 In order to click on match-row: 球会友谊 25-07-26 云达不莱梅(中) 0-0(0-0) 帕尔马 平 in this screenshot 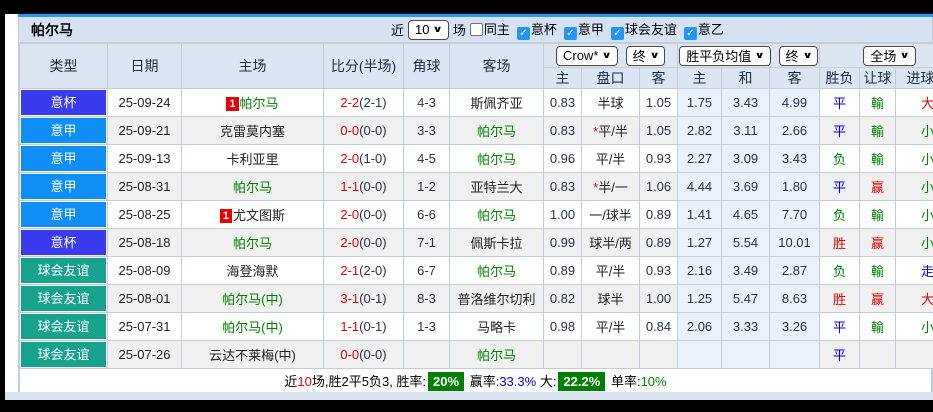, I will do `click(476, 354)`.